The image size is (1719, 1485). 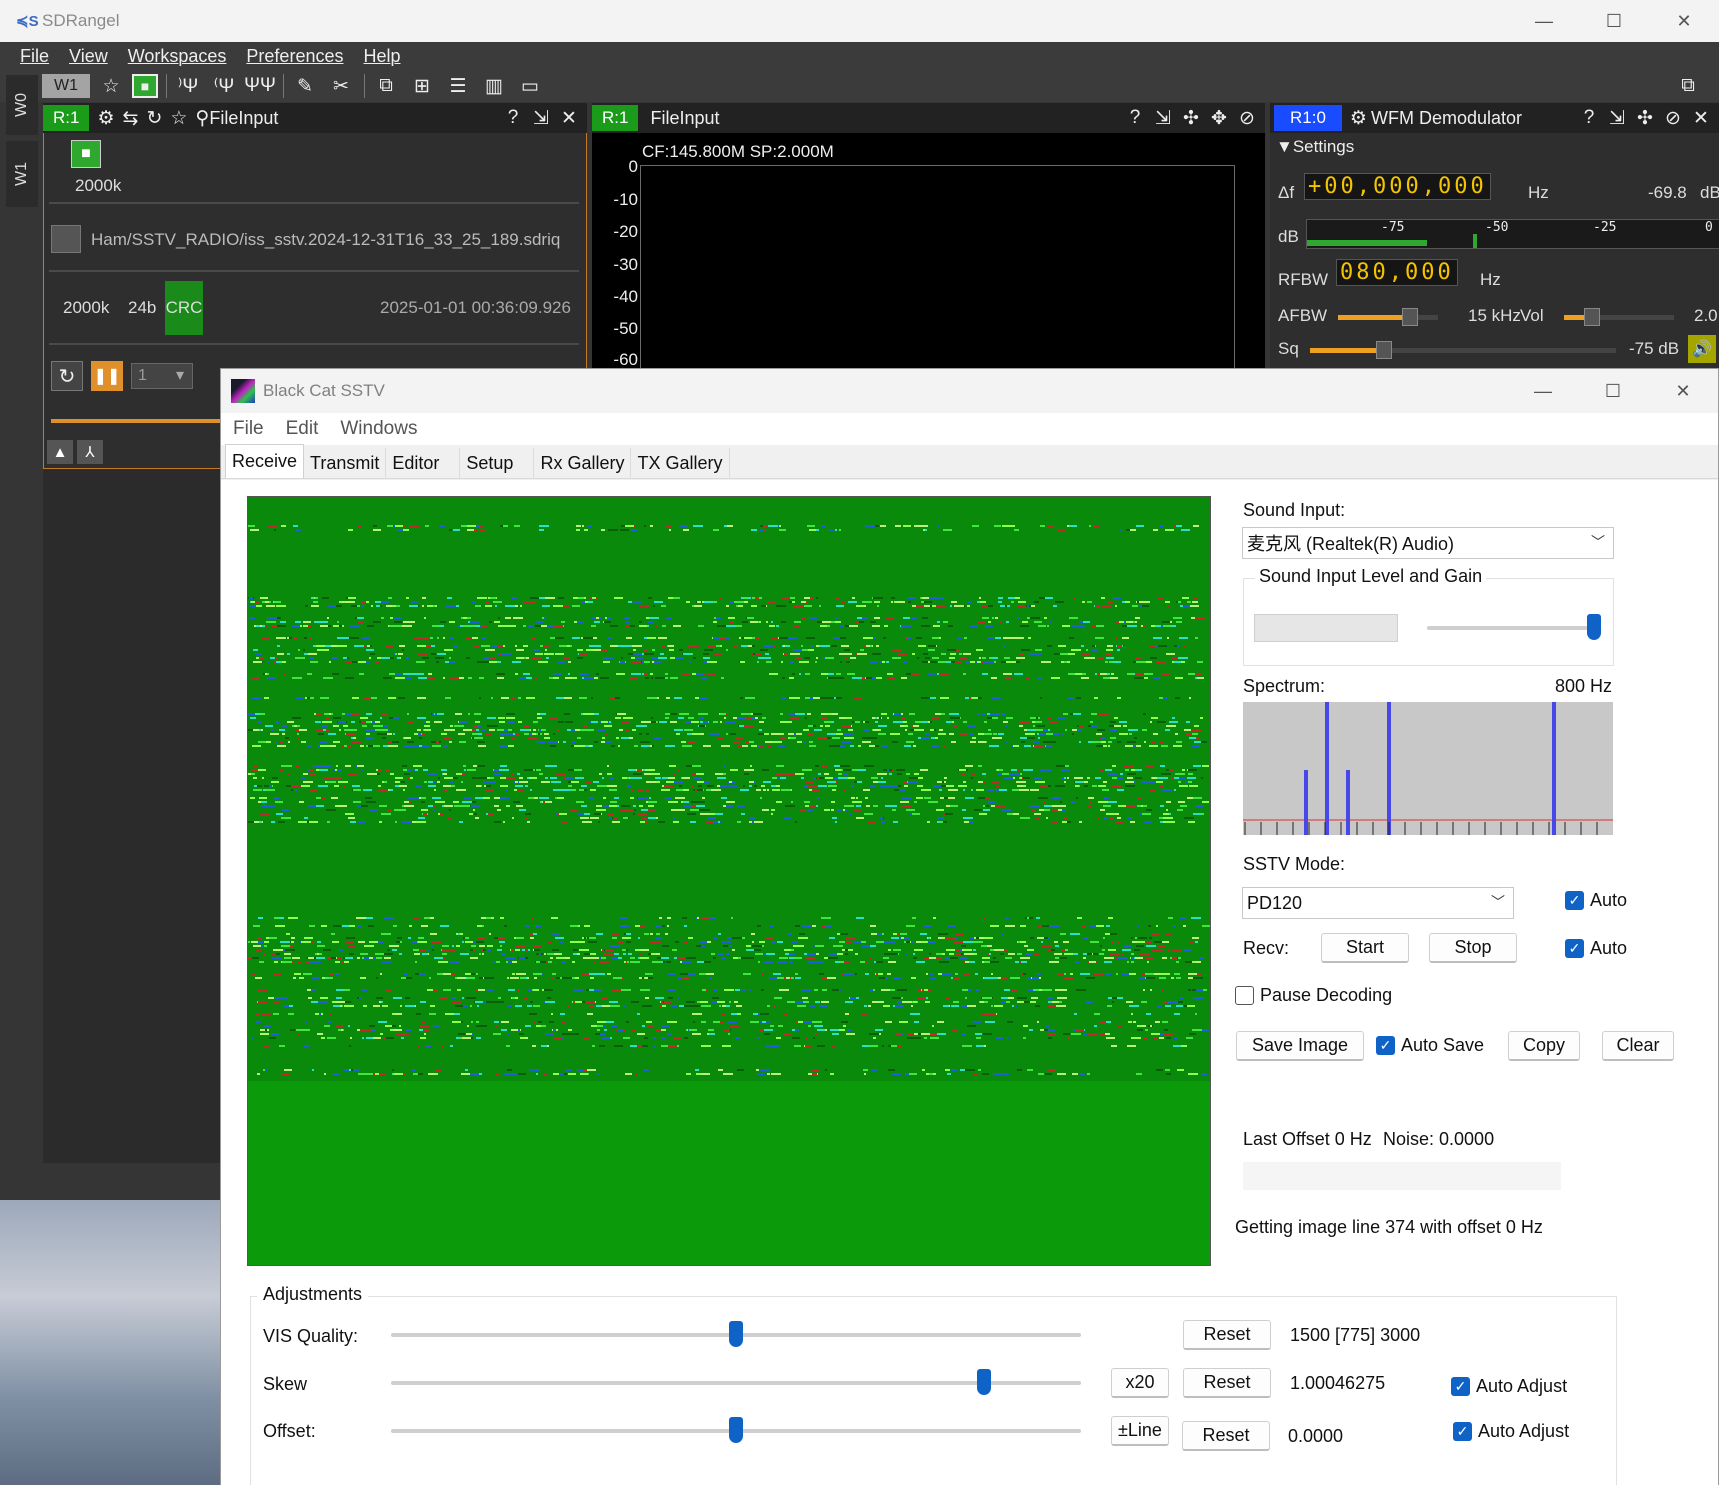 I want to click on afbw-slider, so click(x=1388, y=317).